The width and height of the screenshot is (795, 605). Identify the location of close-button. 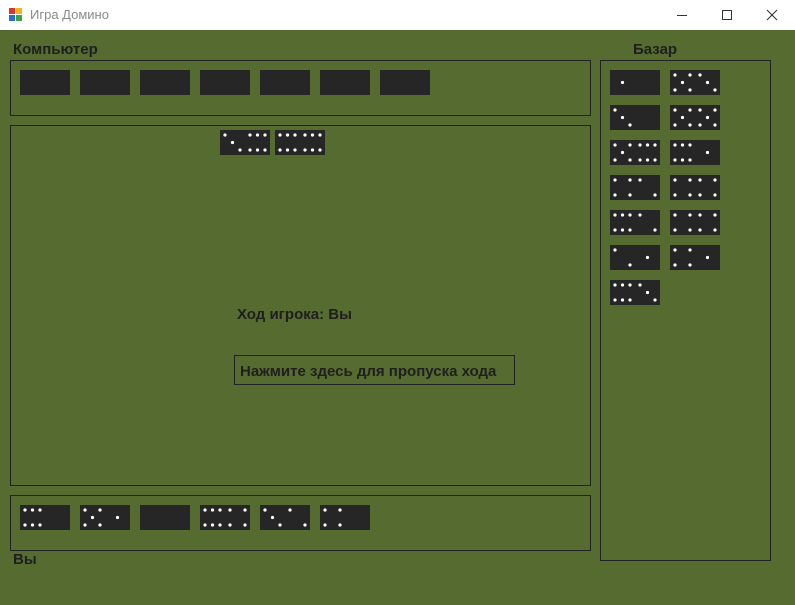
(771, 15).